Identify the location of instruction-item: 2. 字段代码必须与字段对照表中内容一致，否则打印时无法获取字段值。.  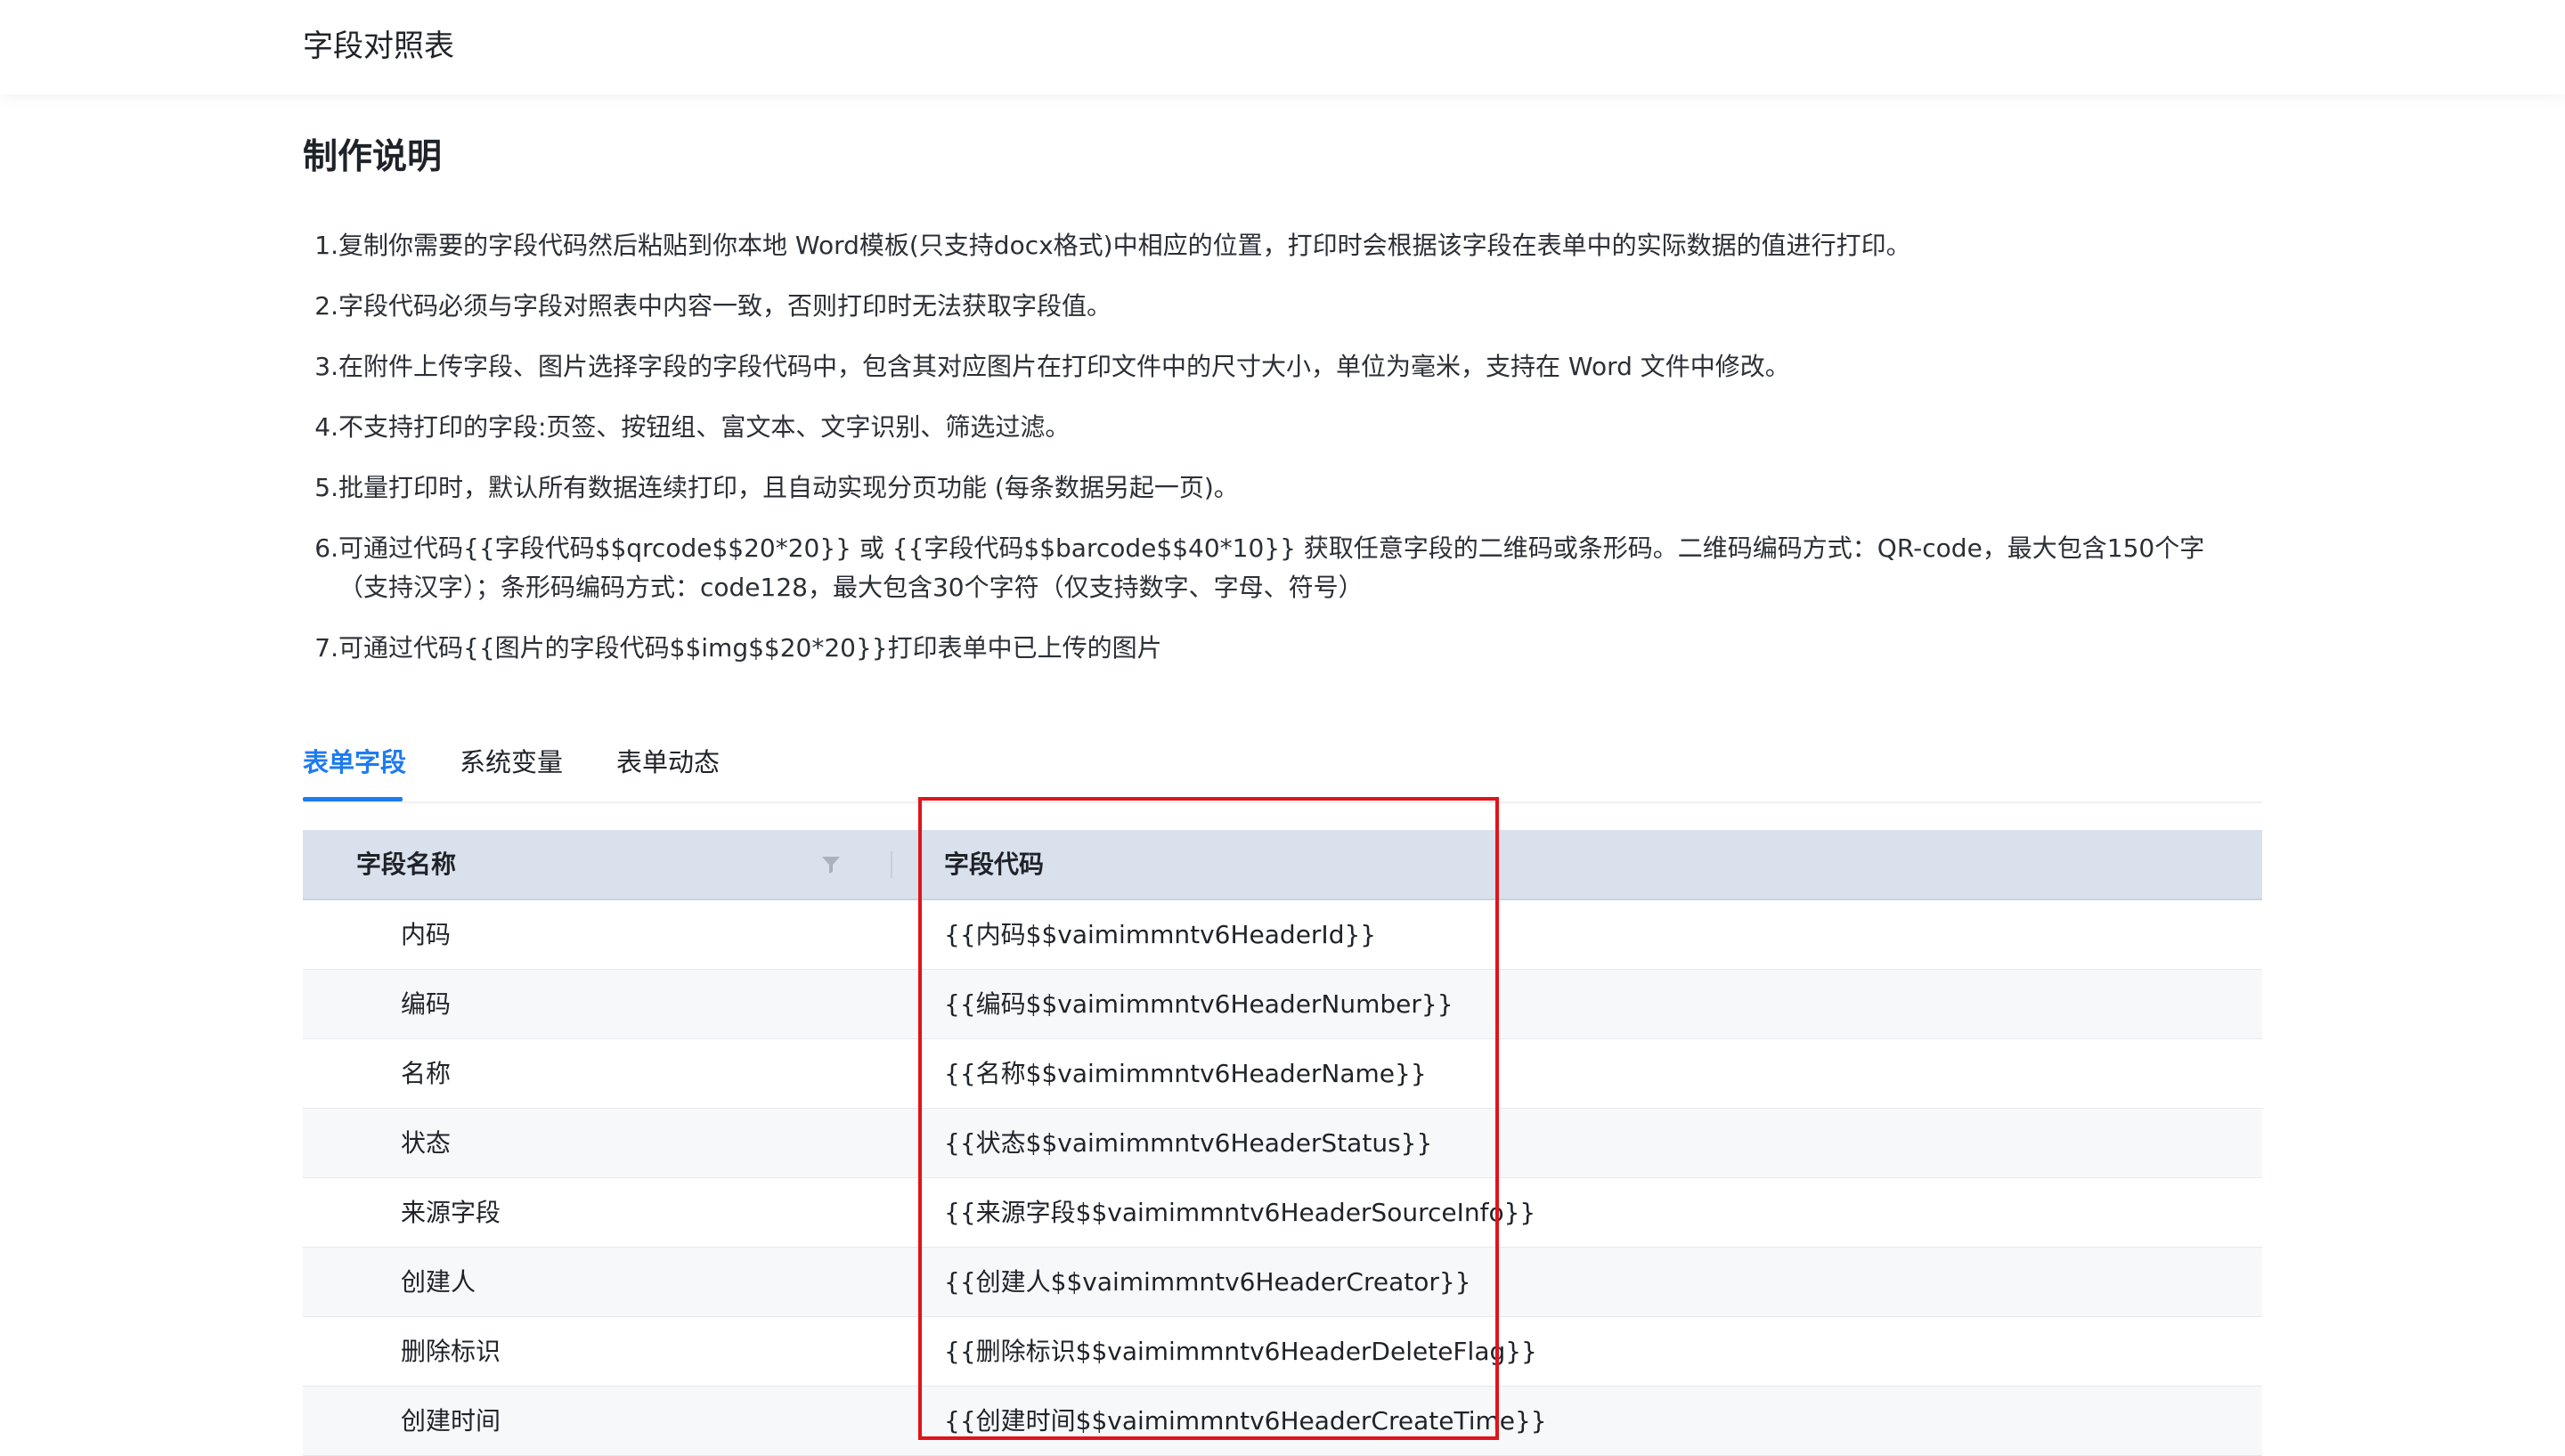
(1273, 306).